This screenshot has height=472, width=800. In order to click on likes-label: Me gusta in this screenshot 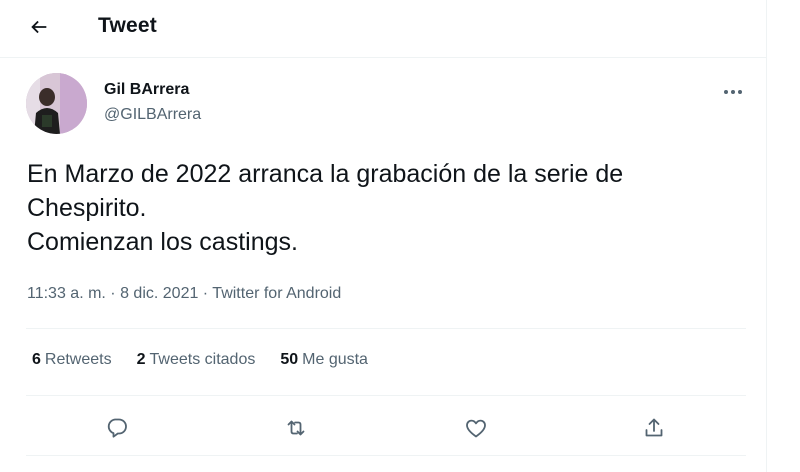, I will do `click(335, 359)`.